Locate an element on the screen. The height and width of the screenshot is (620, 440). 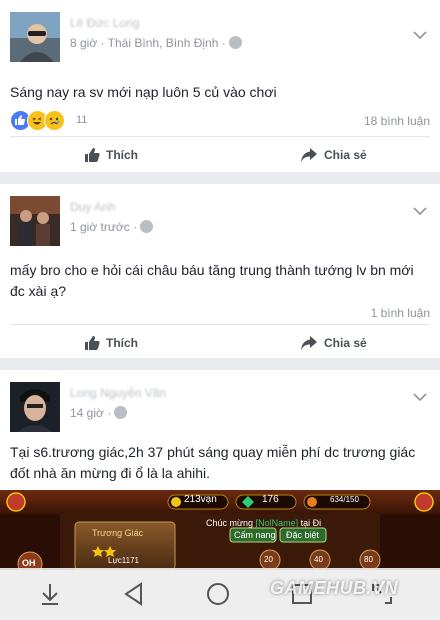
post-meta: 8 giờ · Thái Bình, Bình Định · is located at coordinates (156, 43).